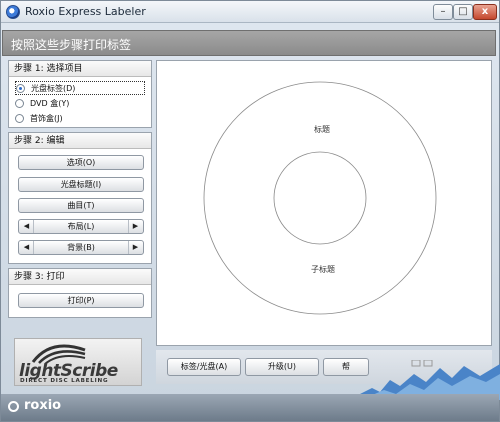  Describe the element at coordinates (27, 226) in the screenshot. I see `layout-prev-arrow-icon: ◀` at that location.